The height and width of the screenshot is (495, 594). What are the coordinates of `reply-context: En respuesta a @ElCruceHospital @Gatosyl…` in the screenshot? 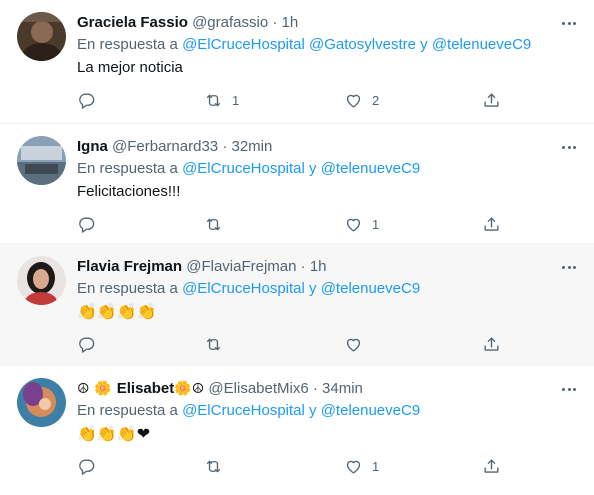 It's located at (304, 45).